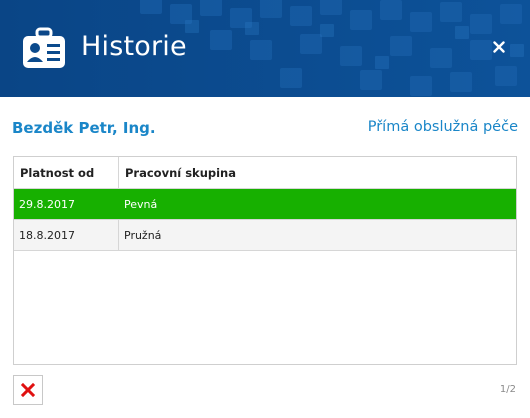  I want to click on column-header-platnost-od: Platnost od, so click(66, 172).